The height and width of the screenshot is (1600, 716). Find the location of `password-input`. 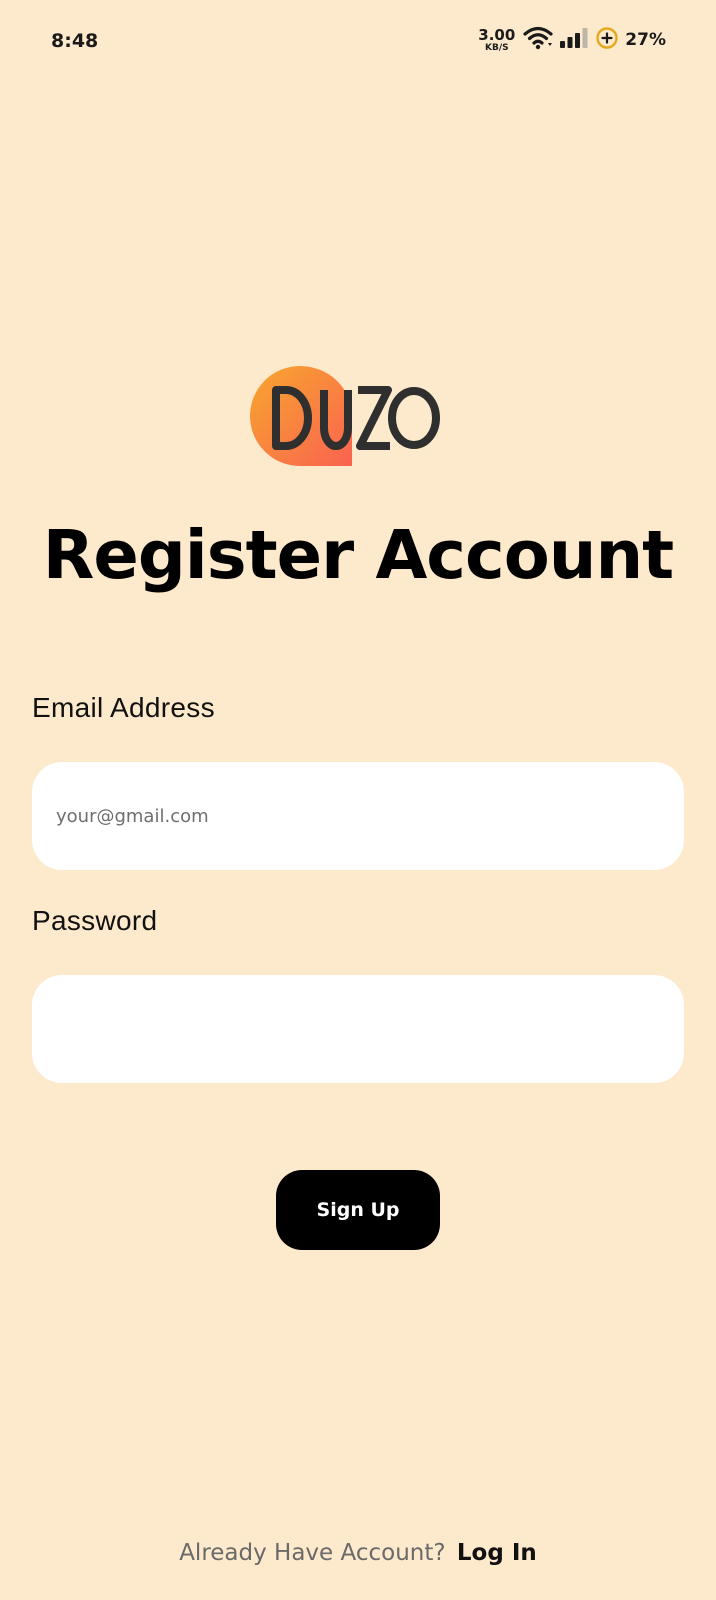

password-input is located at coordinates (358, 1029).